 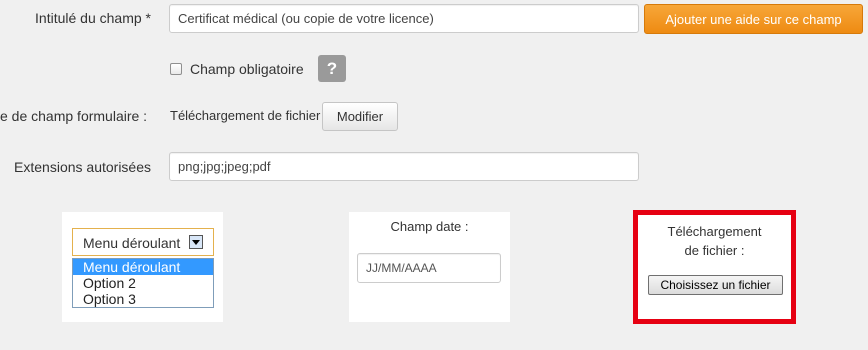 What do you see at coordinates (196, 242) in the screenshot?
I see `chevron-down-icon` at bounding box center [196, 242].